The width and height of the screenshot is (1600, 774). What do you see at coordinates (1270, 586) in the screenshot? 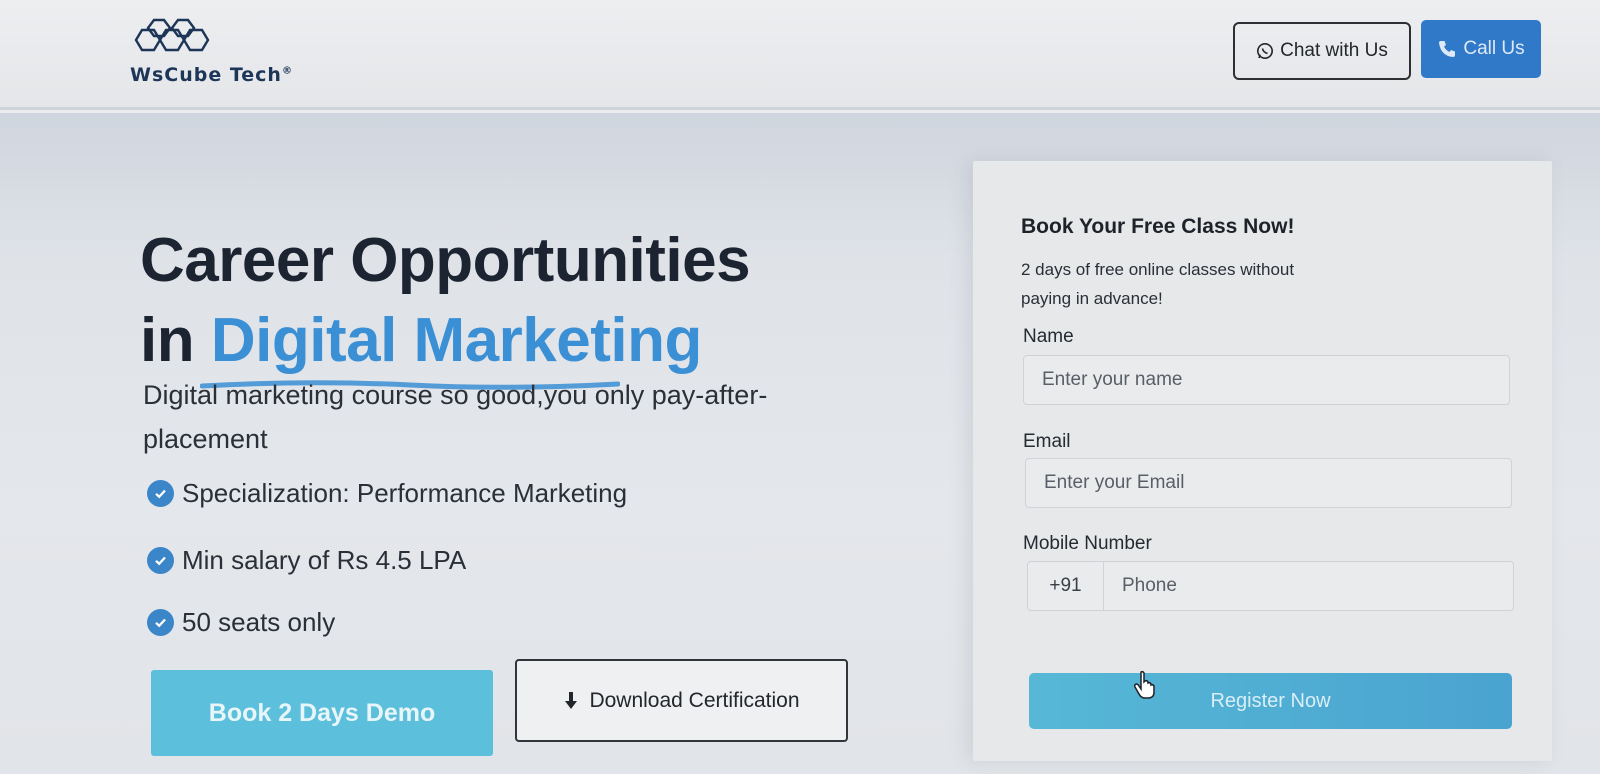
I see `phone-input: +91 Phone` at bounding box center [1270, 586].